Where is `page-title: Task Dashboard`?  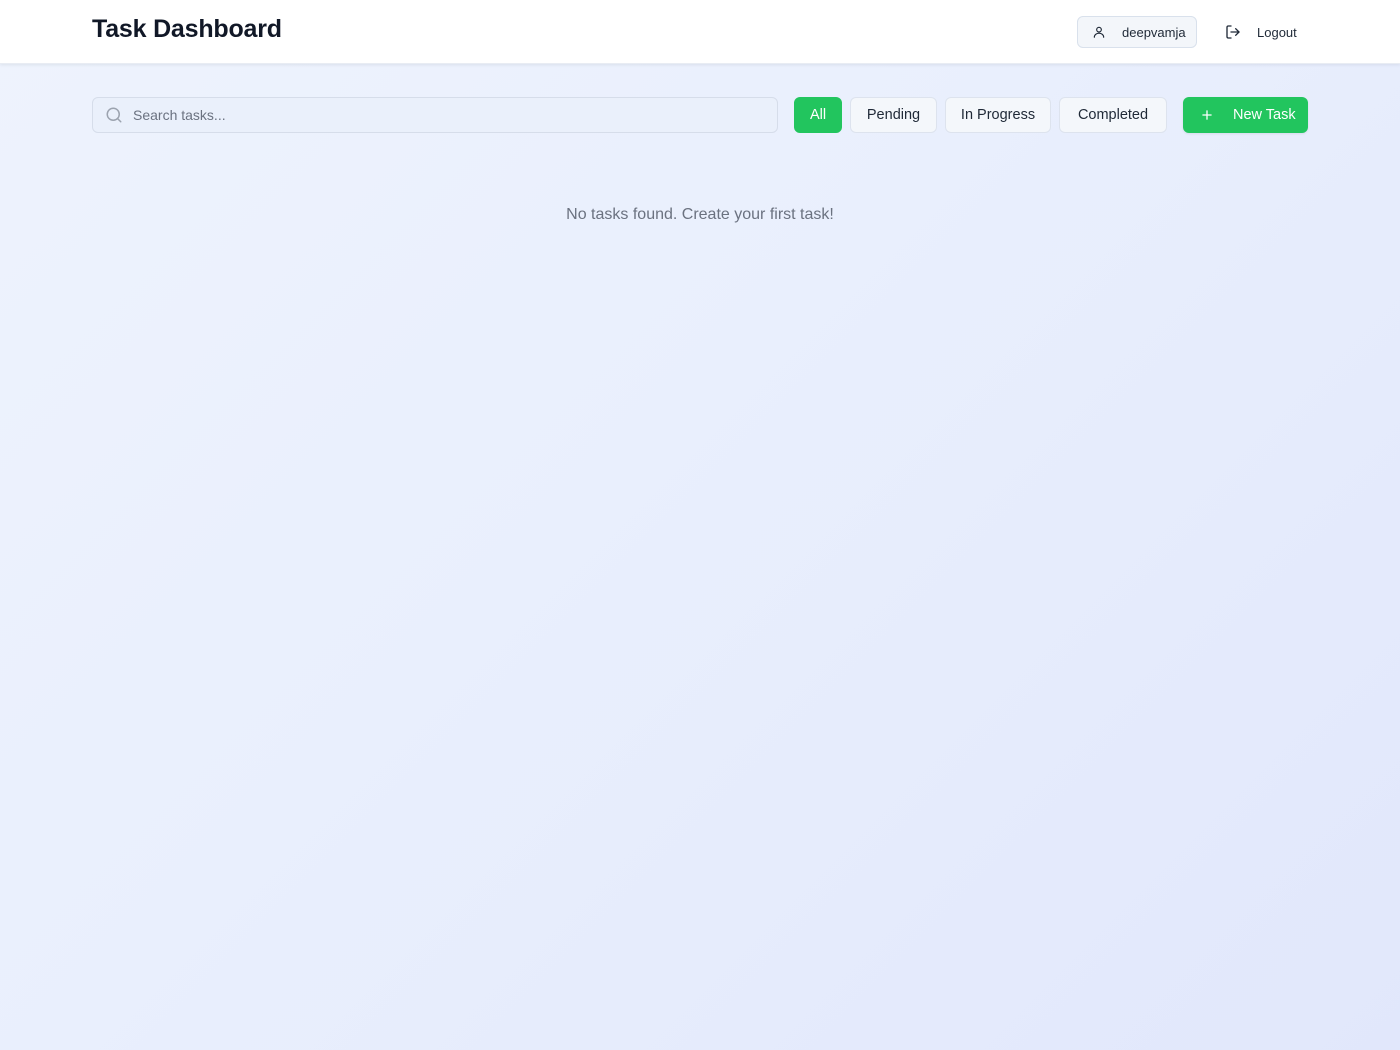
page-title: Task Dashboard is located at coordinates (187, 29).